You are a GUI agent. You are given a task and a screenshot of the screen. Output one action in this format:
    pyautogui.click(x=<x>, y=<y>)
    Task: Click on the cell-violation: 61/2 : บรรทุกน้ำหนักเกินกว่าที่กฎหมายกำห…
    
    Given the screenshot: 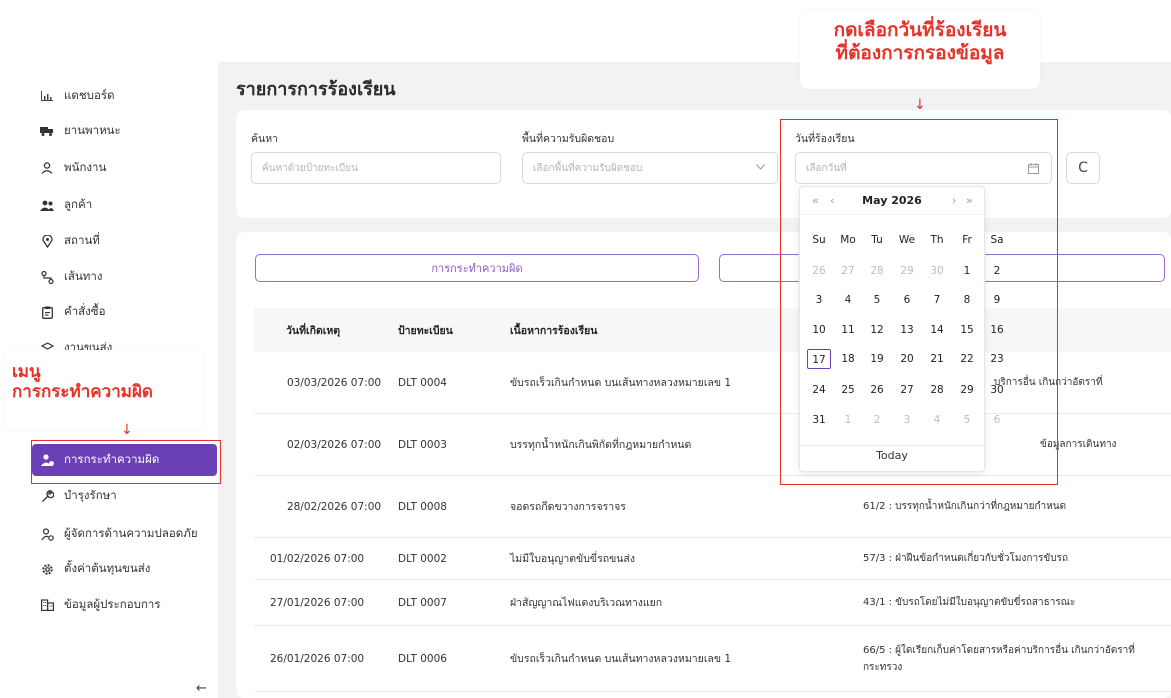 What is the action you would take?
    pyautogui.click(x=965, y=506)
    